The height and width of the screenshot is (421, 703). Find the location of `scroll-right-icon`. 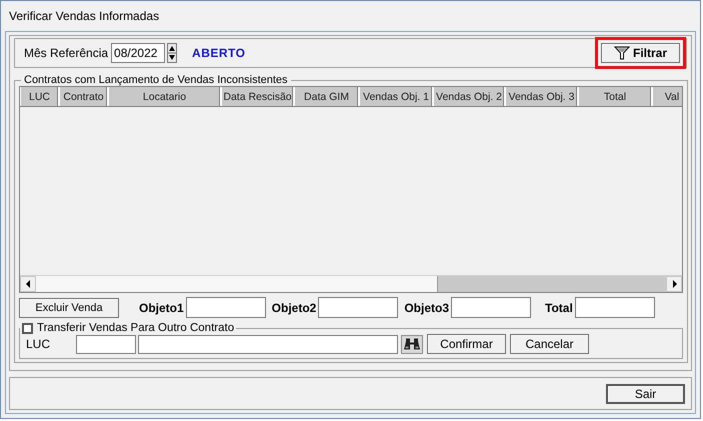

scroll-right-icon is located at coordinates (674, 284).